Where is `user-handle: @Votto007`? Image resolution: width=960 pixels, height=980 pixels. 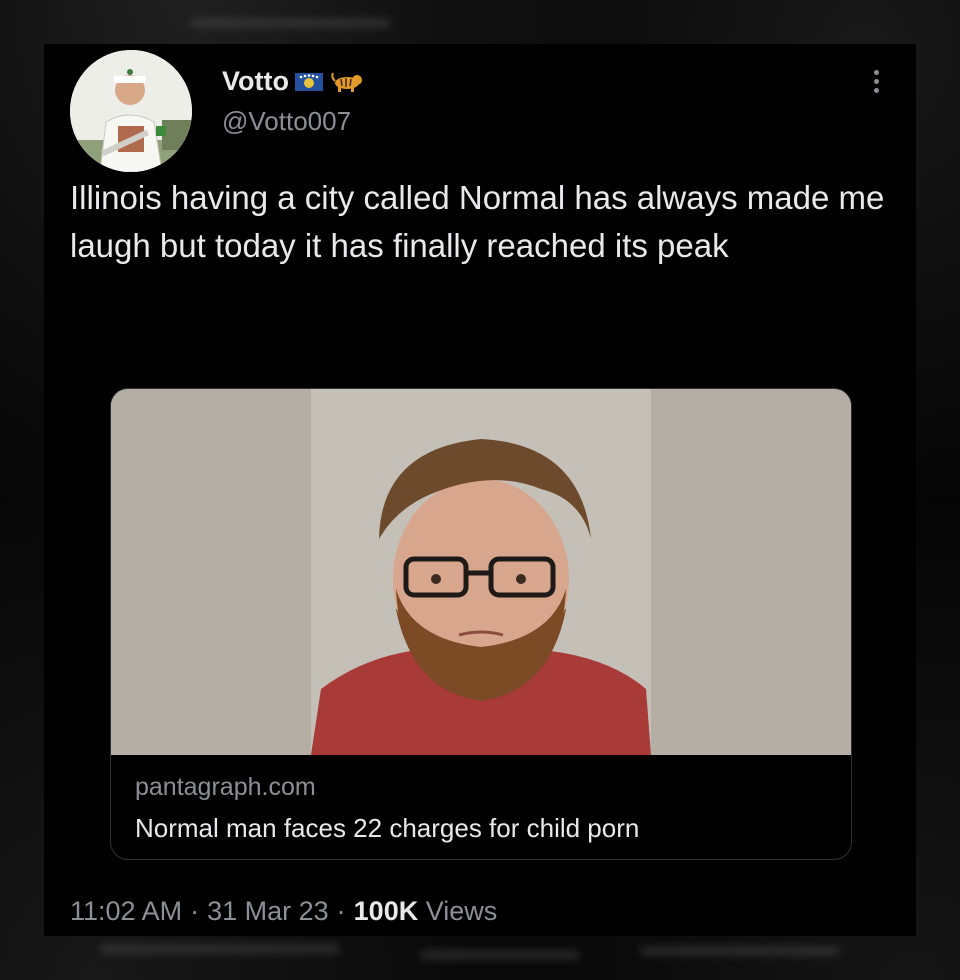
user-handle: @Votto007 is located at coordinates (286, 121).